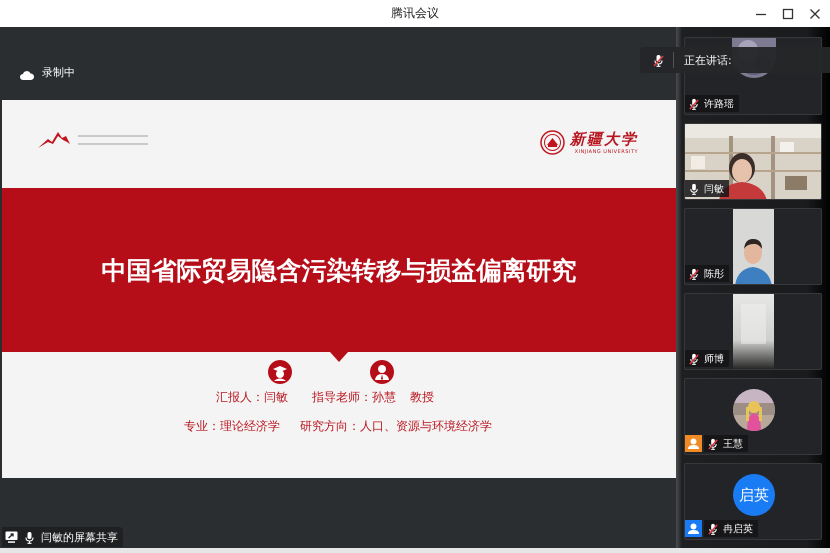 Image resolution: width=830 pixels, height=553 pixels. I want to click on screen-share-text: 闫敏的屏幕共享, so click(79, 537).